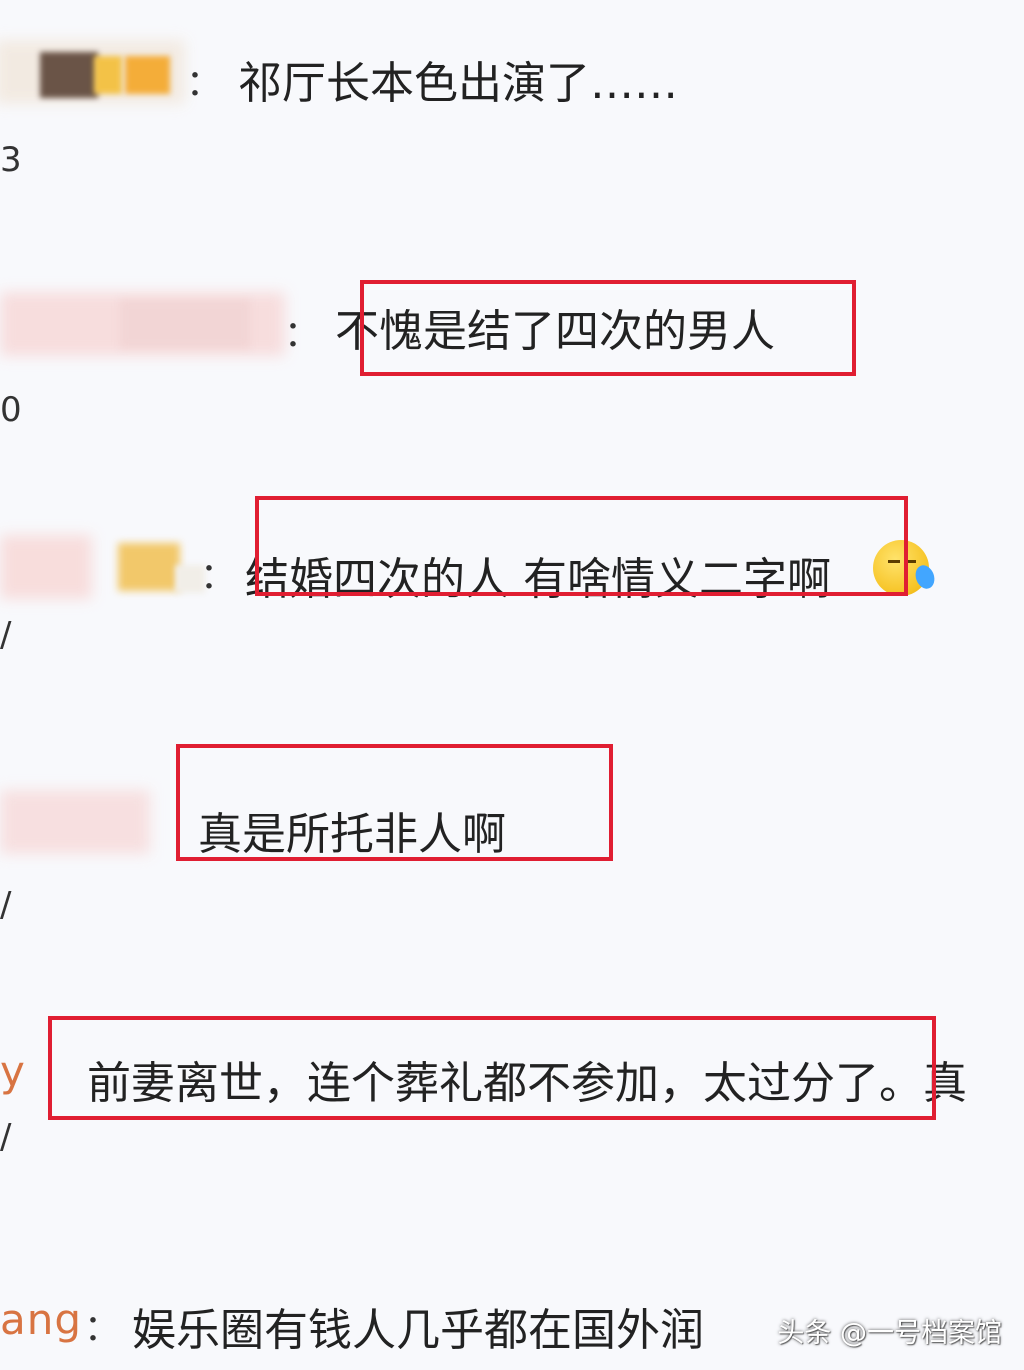  Describe the element at coordinates (889, 1333) in the screenshot. I see `watermark: 头条 @一号档案馆` at that location.